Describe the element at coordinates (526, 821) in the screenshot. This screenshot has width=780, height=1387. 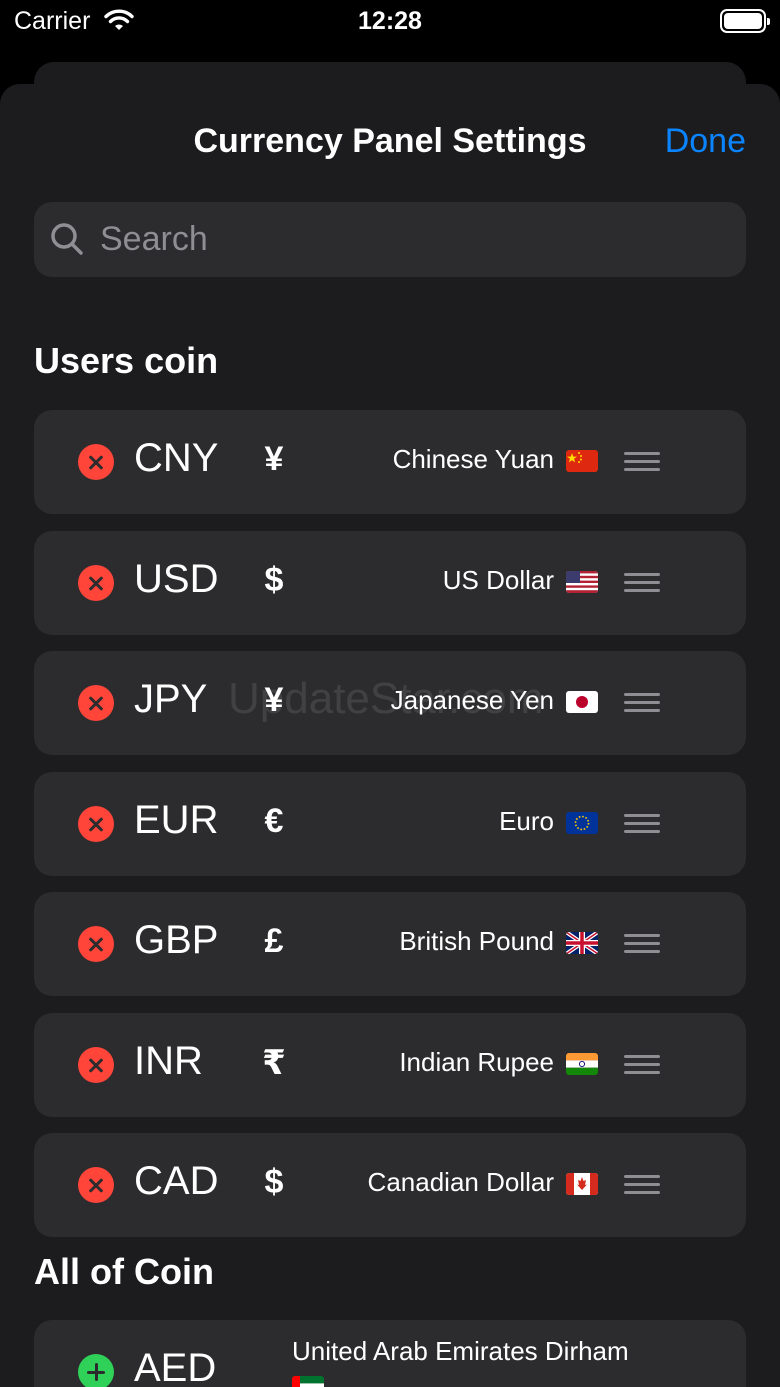
I see `currency-name: Euro` at that location.